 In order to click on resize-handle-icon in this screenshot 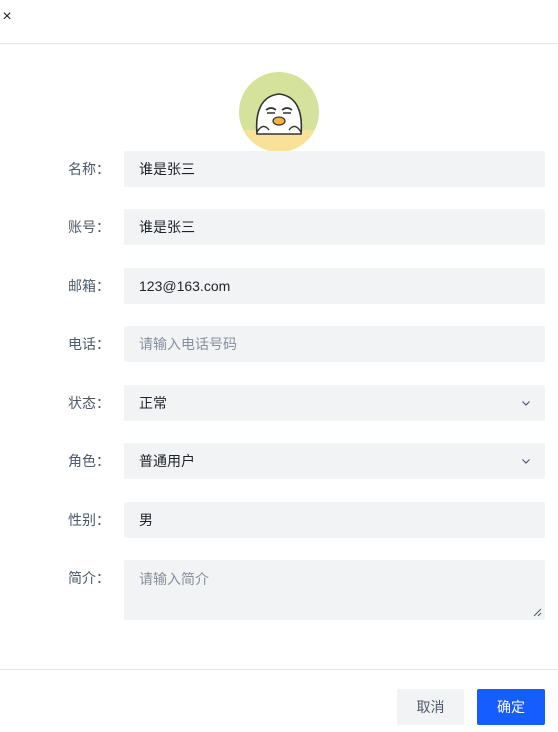, I will do `click(537, 612)`.